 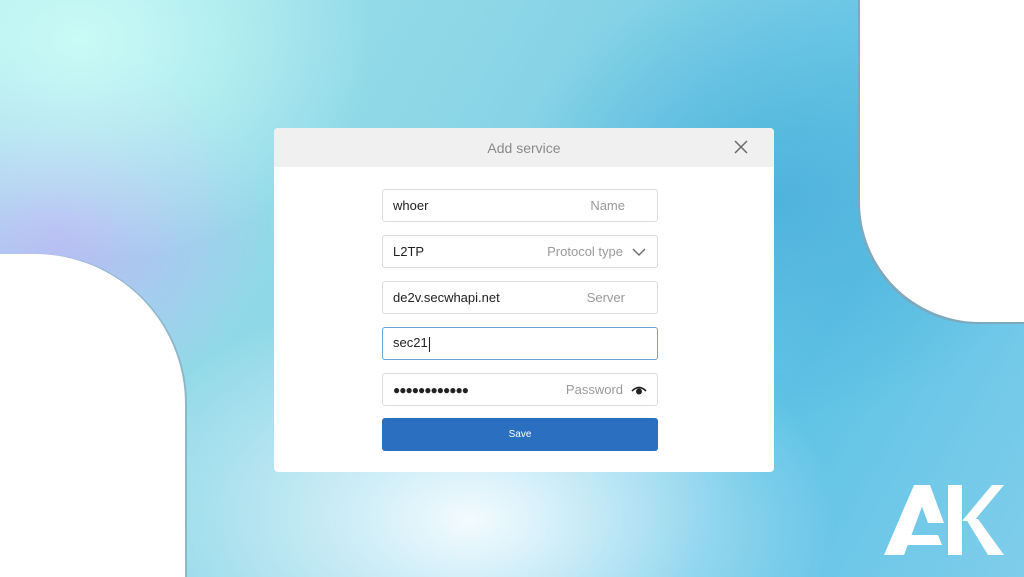 What do you see at coordinates (446, 297) in the screenshot?
I see `server-value: de2v.secwhapi.net` at bounding box center [446, 297].